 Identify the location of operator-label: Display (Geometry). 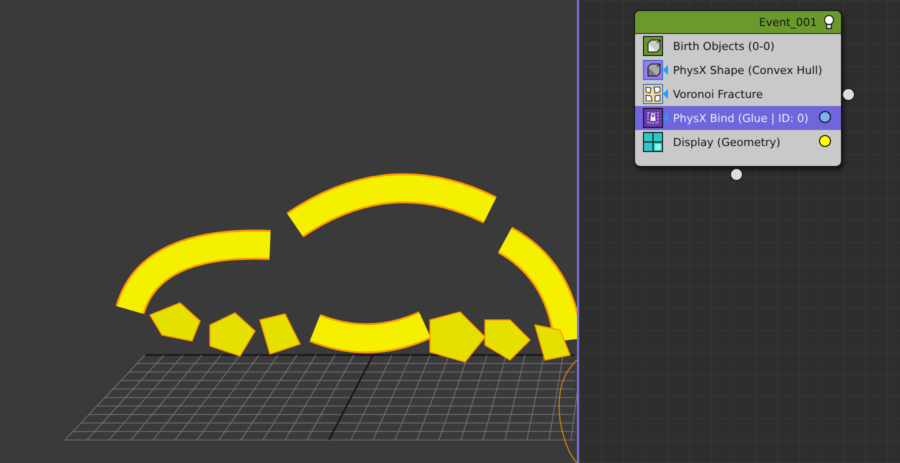
(726, 142).